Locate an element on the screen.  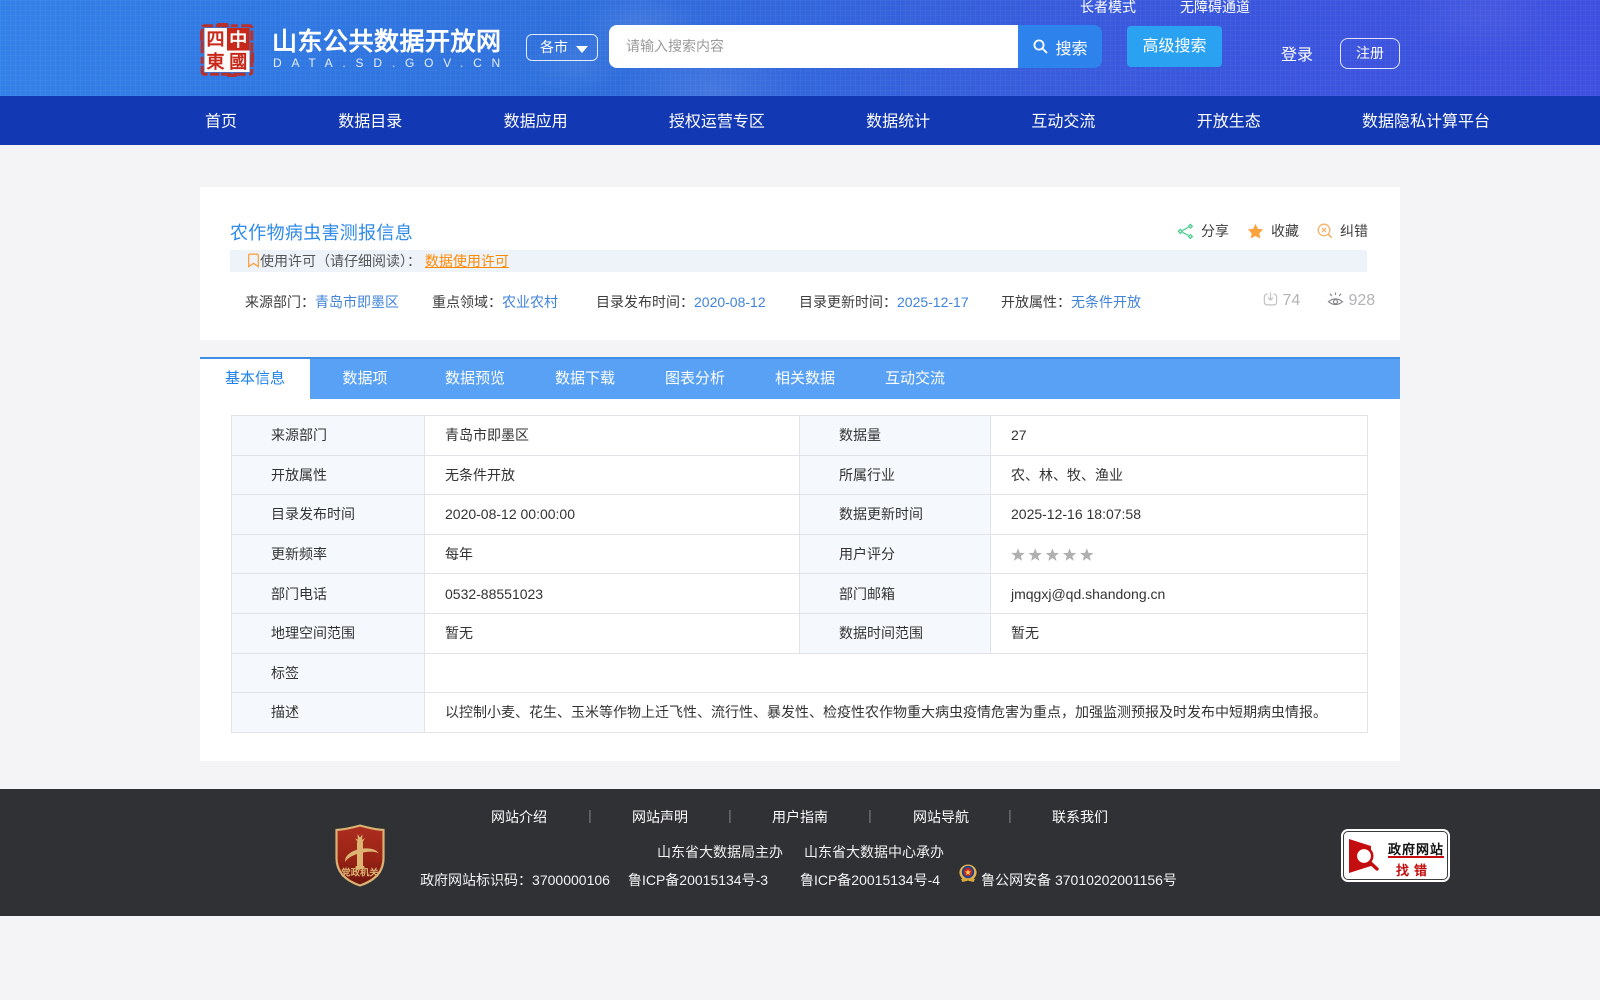
svg-text: 四 is located at coordinates (216, 40).